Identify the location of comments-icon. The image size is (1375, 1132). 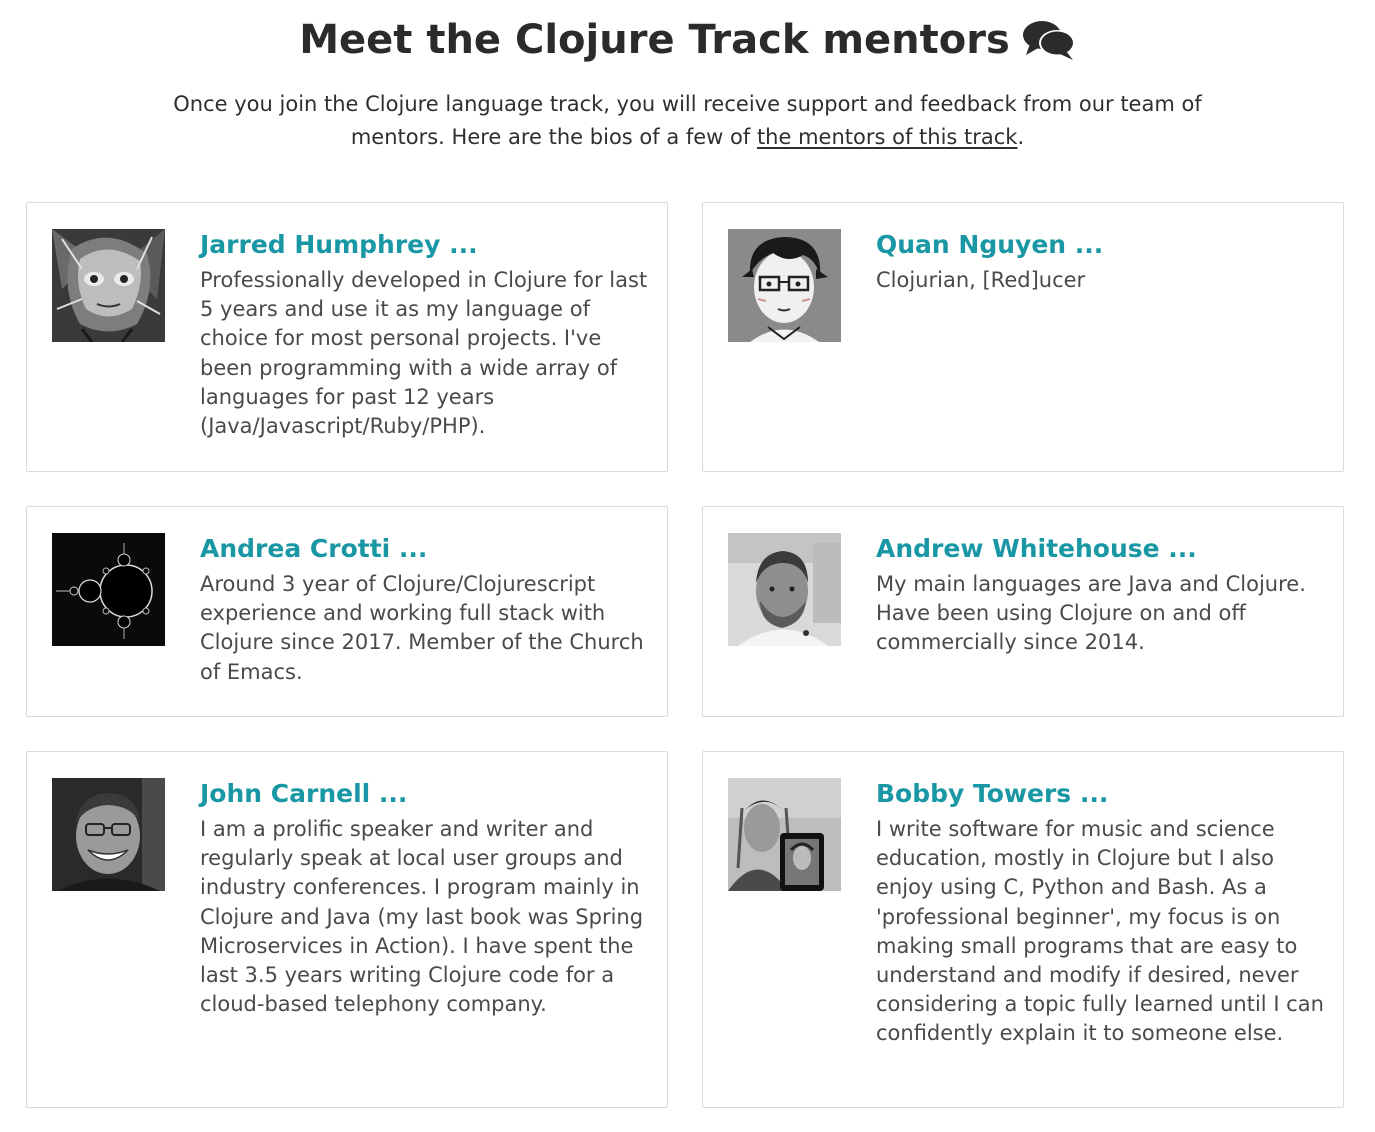
(1049, 40).